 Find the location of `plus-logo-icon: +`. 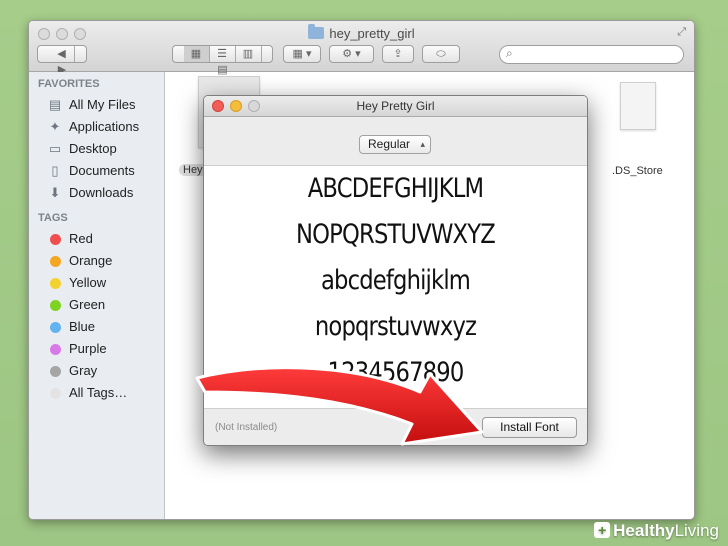

plus-logo-icon: + is located at coordinates (602, 530).